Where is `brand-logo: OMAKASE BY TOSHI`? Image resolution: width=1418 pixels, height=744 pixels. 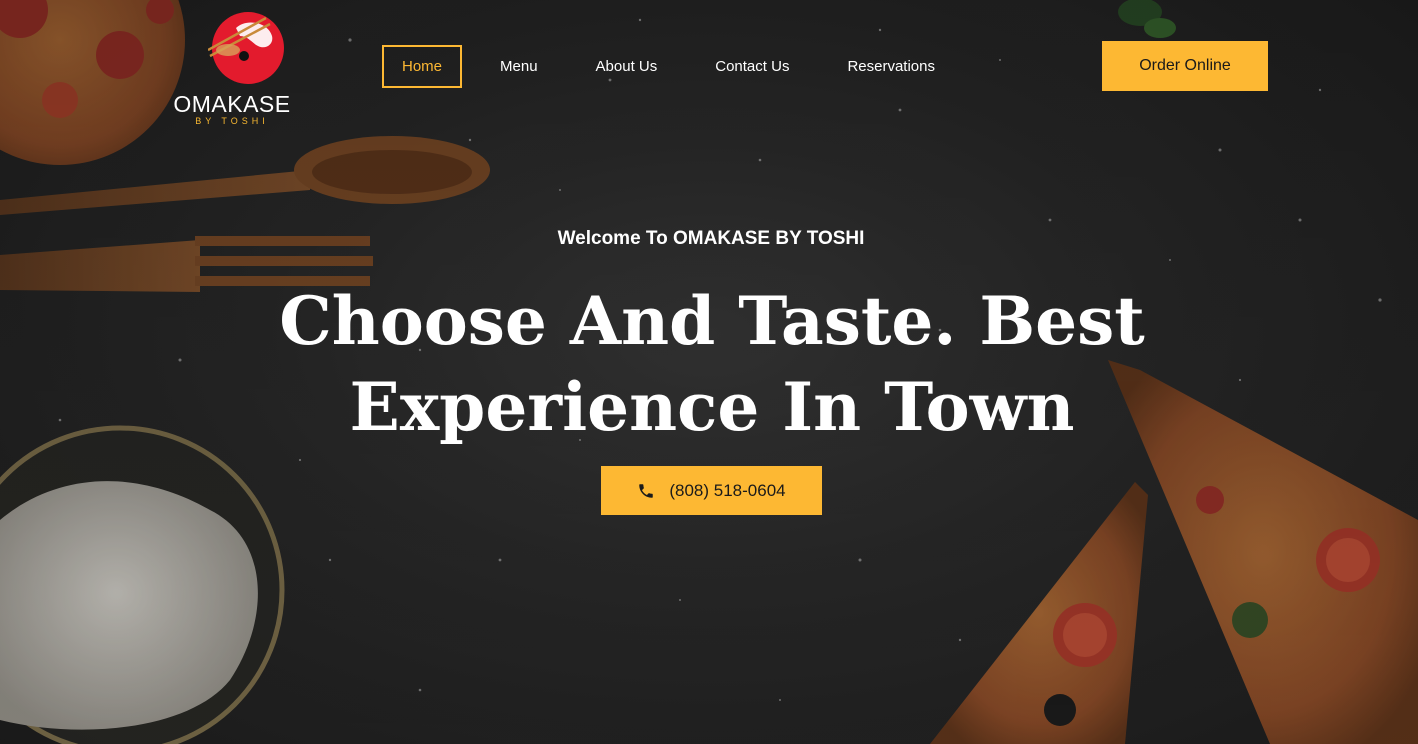 brand-logo: OMAKASE BY TOSHI is located at coordinates (233, 69).